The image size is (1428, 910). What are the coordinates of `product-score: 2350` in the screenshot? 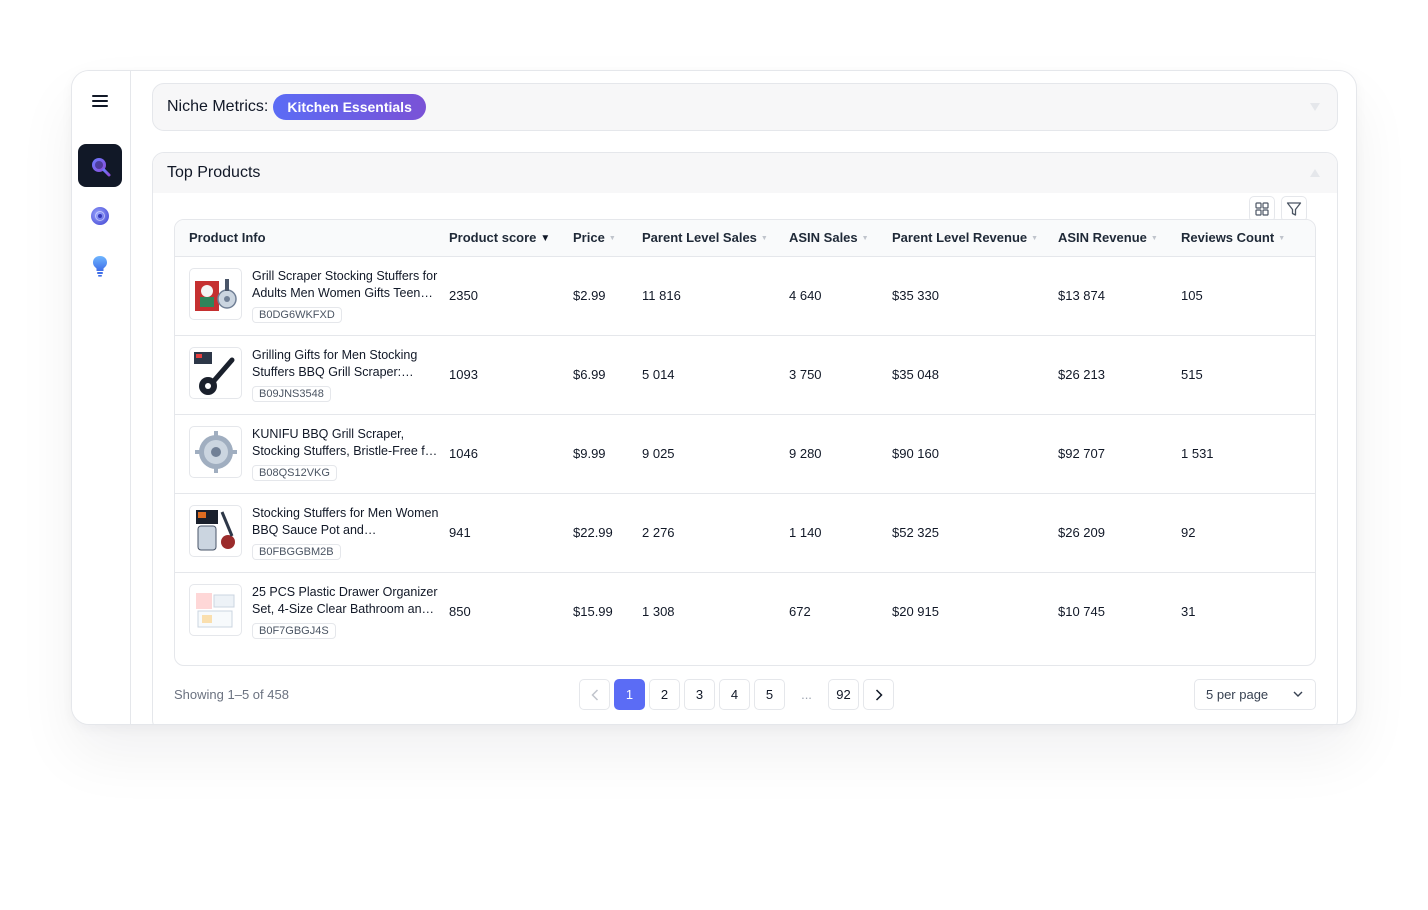 It's located at (463, 295).